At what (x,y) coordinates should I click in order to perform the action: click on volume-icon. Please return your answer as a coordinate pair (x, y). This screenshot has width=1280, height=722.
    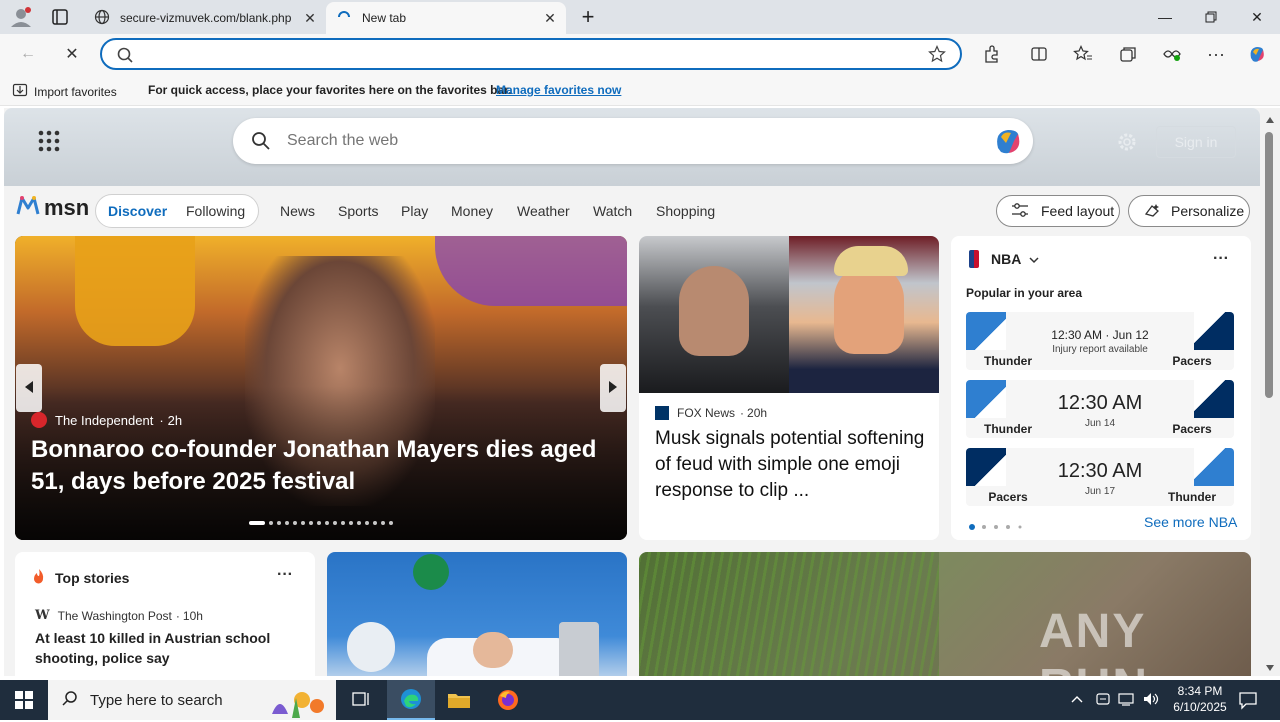
    Looking at the image, I should click on (1151, 700).